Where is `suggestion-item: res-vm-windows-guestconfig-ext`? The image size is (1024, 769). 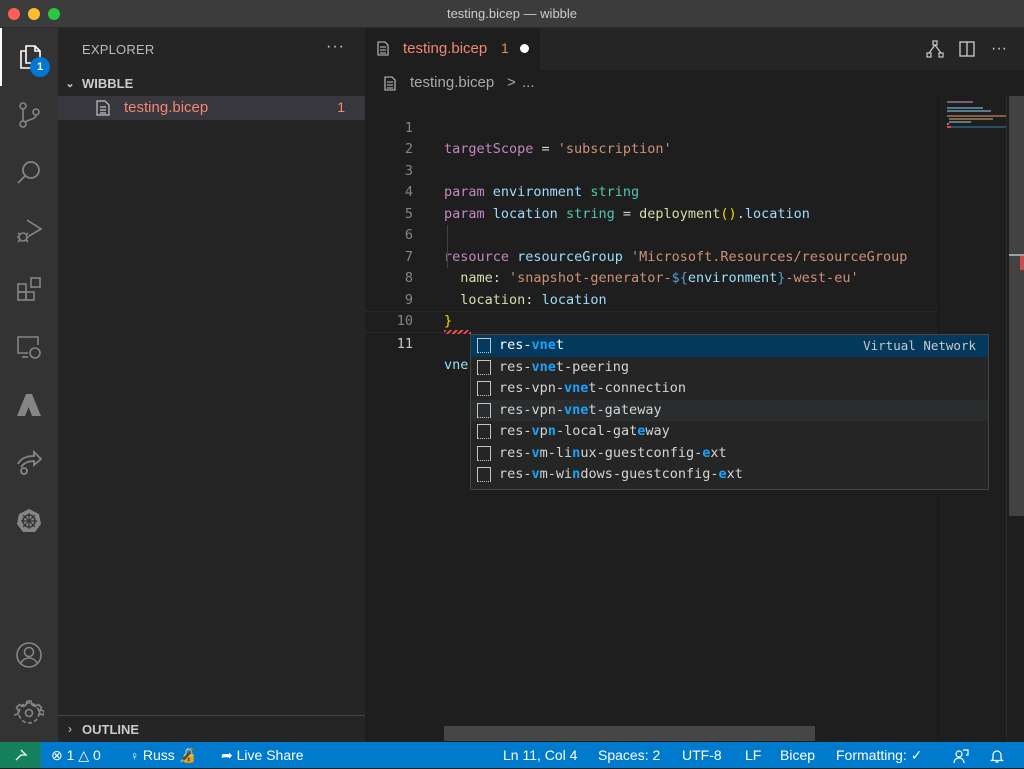 suggestion-item: res-vm-windows-guestconfig-ext is located at coordinates (729, 475).